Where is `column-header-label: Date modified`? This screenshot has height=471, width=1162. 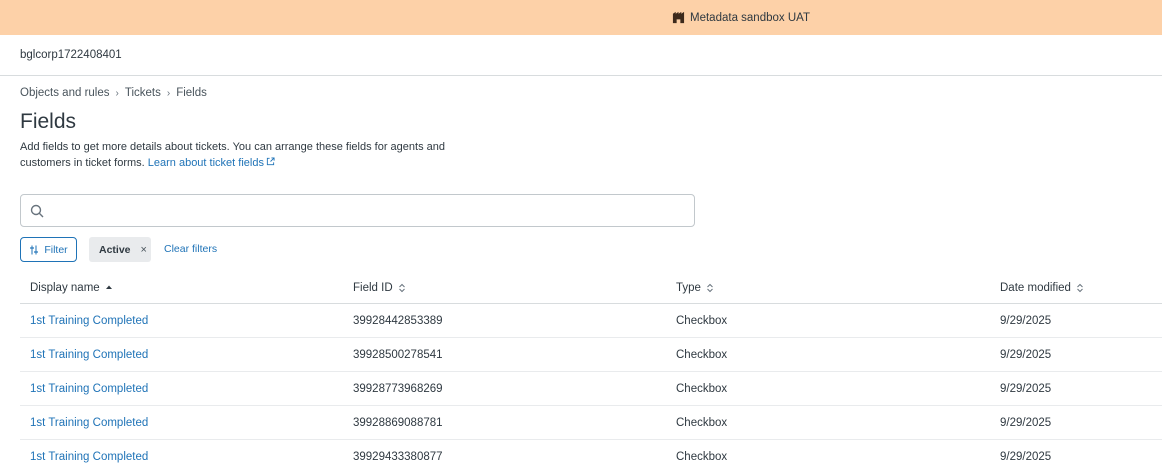
column-header-label: Date modified is located at coordinates (1035, 287).